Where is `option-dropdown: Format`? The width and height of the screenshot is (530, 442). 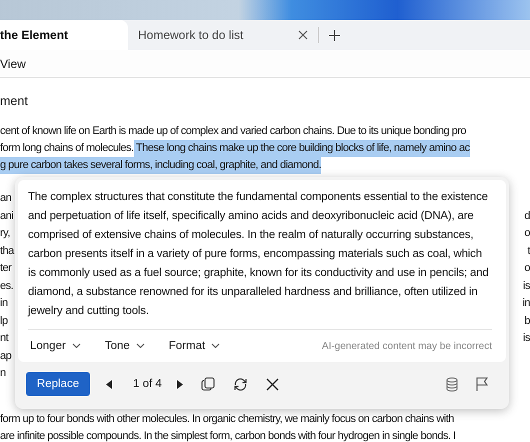
option-dropdown: Format is located at coordinates (194, 346).